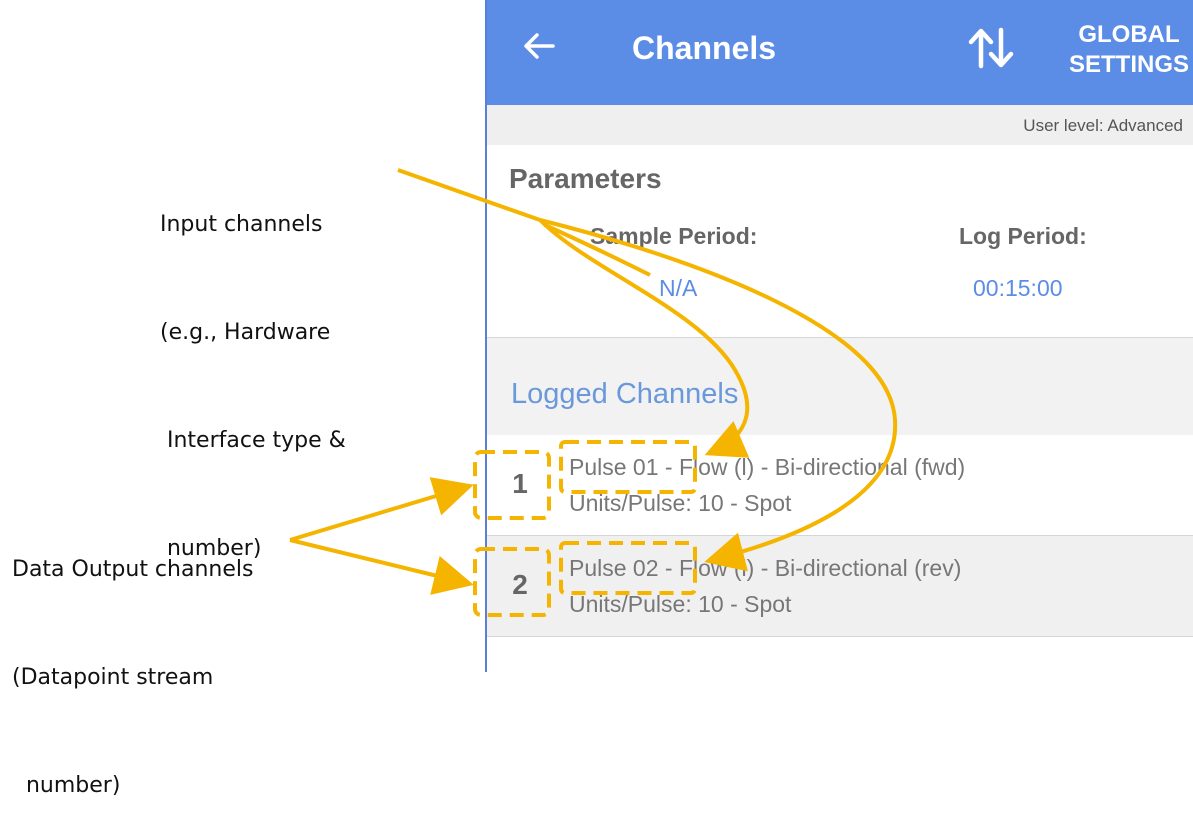 The width and height of the screenshot is (1193, 840). I want to click on user-level-text: User level: Advanced, so click(1103, 125).